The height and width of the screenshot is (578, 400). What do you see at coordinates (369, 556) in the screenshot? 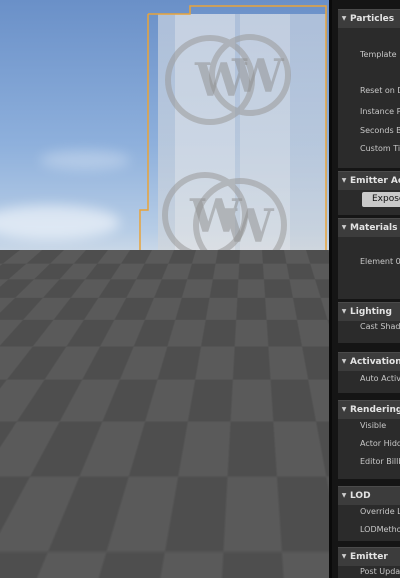
I see `section-header-emitter: ▼ Emitter` at bounding box center [369, 556].